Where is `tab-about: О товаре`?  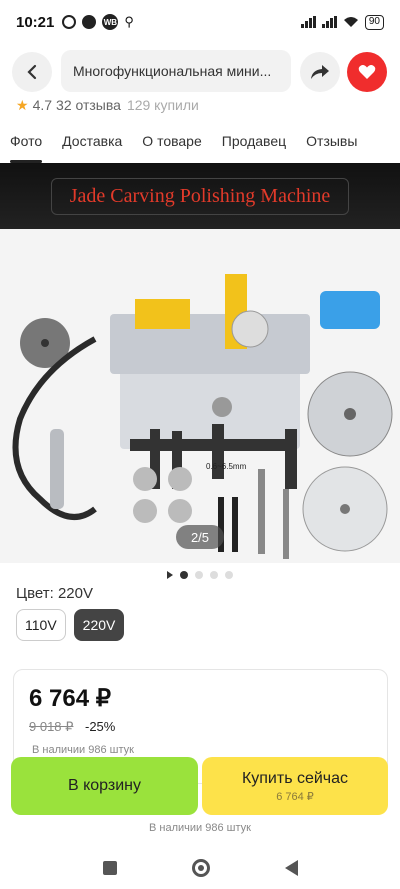 tab-about: О товаре is located at coordinates (171, 143).